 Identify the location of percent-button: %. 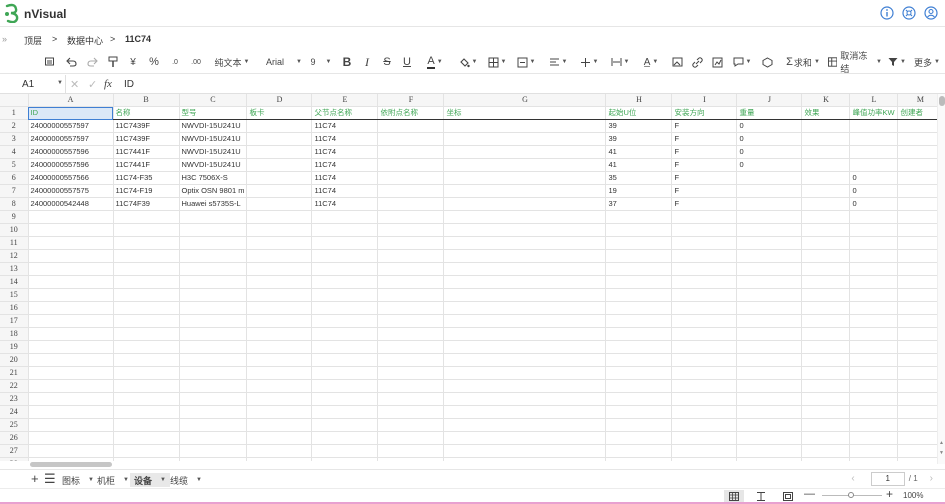
(154, 62).